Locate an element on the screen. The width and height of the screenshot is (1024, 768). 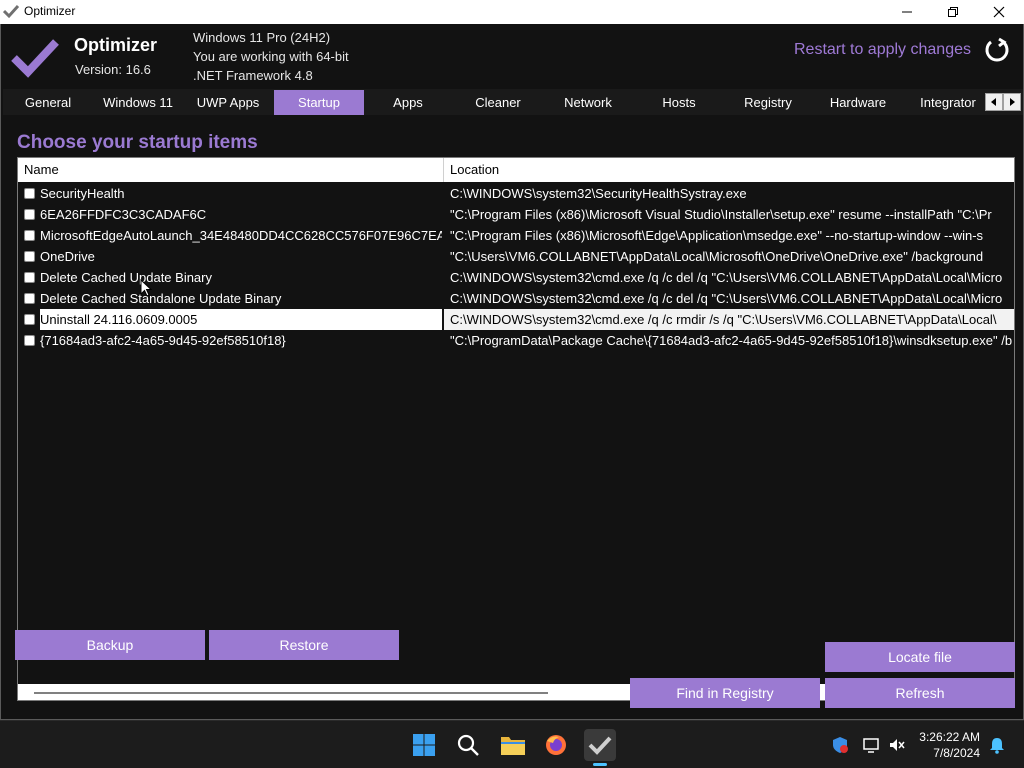
file-explorer-button is located at coordinates (513, 745).